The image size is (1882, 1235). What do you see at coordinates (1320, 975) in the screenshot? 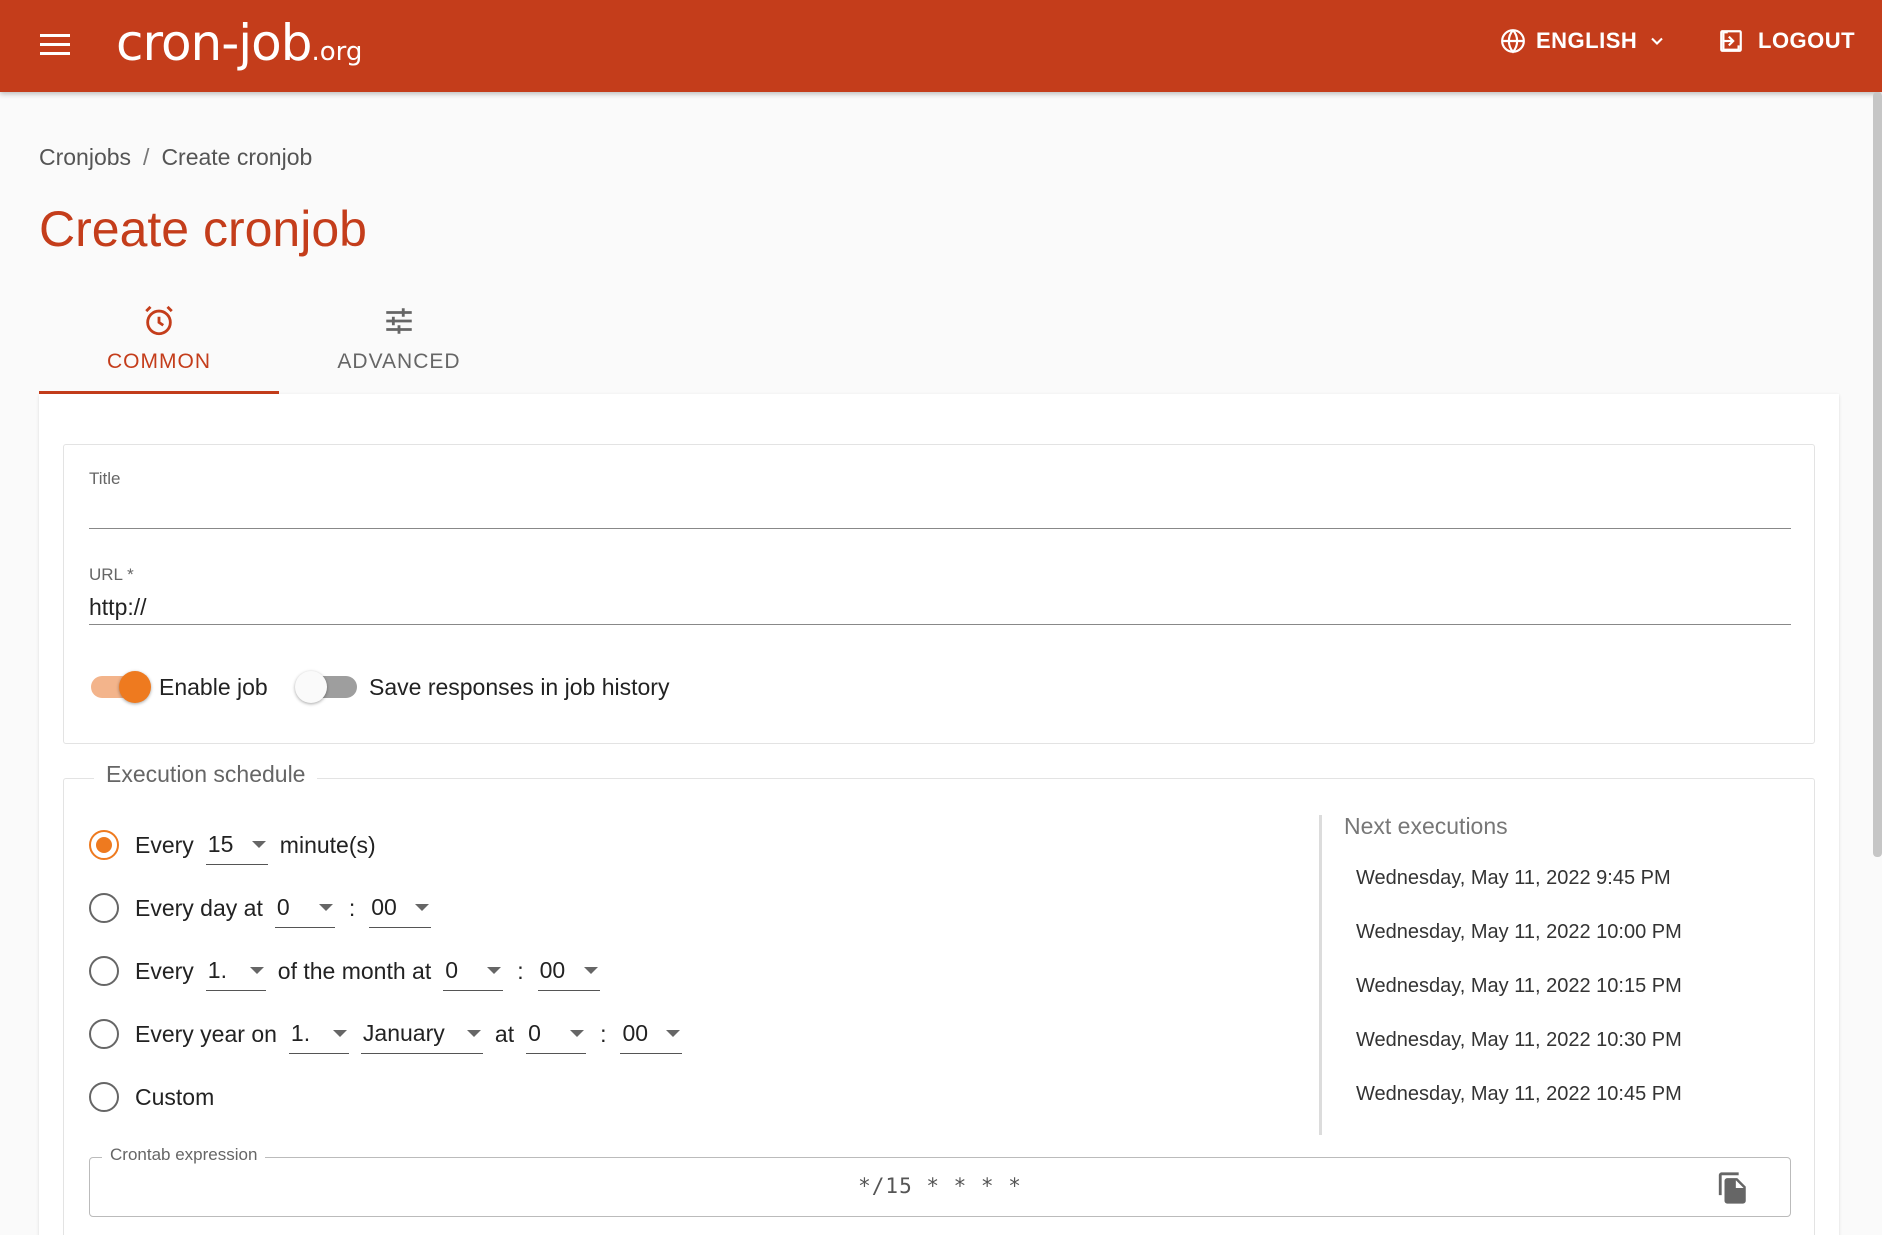
I see `next-executions-divider` at bounding box center [1320, 975].